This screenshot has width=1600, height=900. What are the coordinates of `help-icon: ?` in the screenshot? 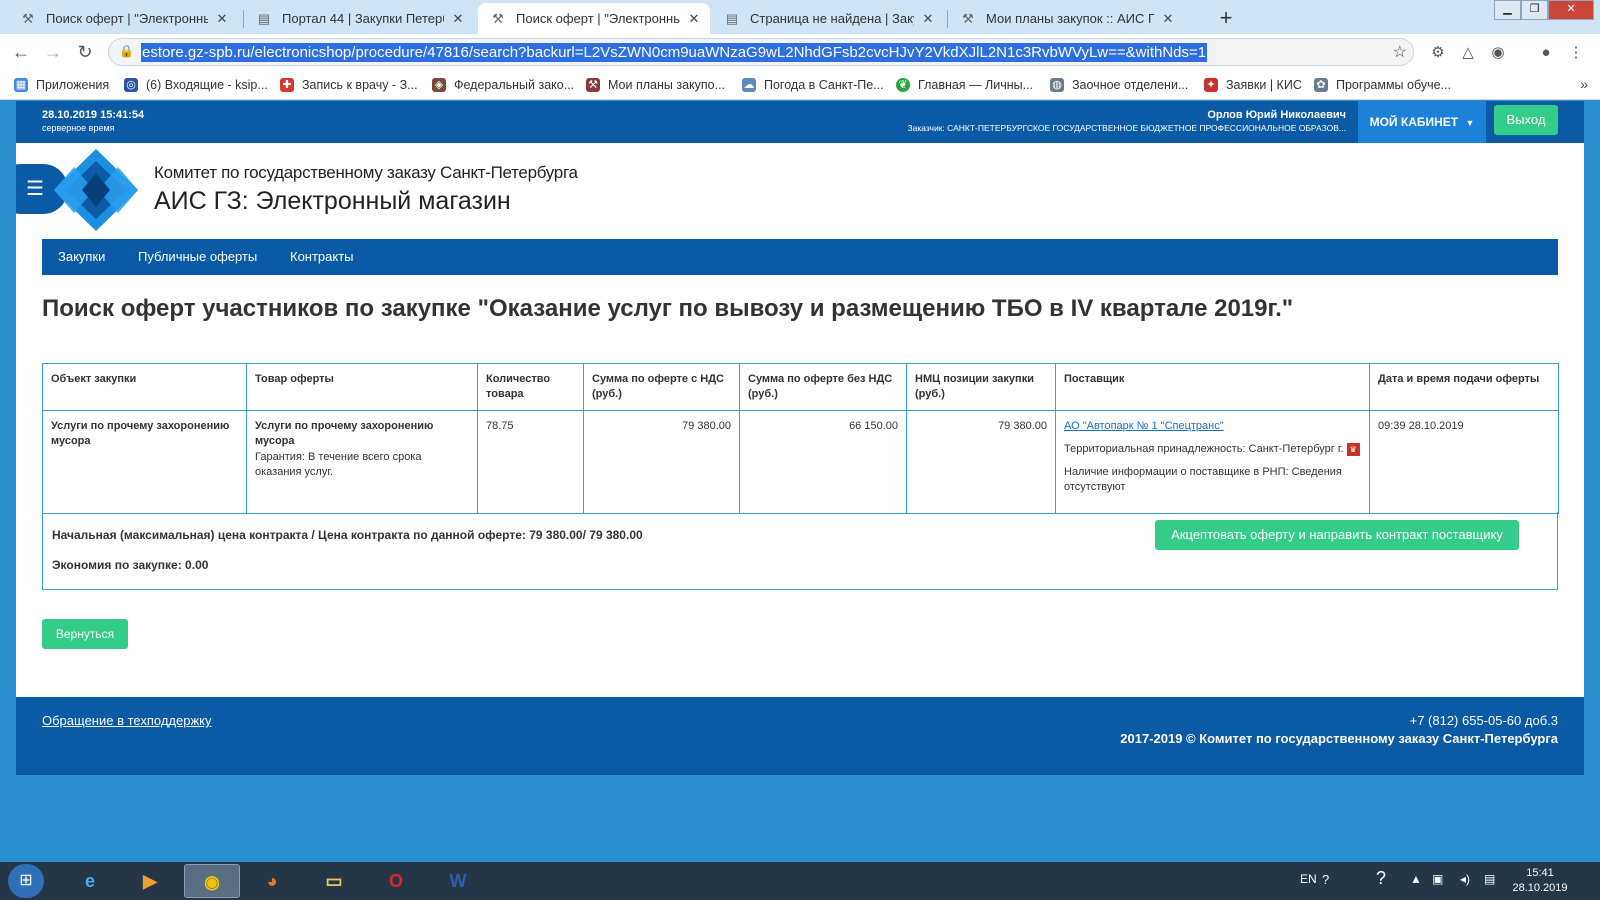 It's located at (1325, 879).